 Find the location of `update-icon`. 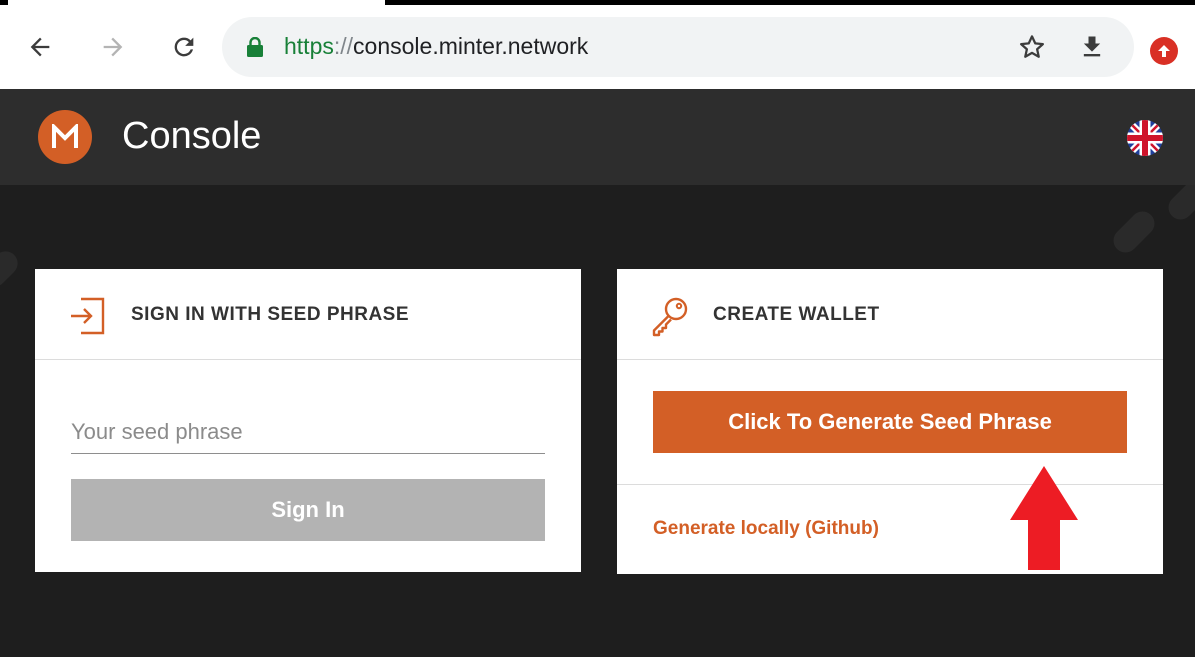

update-icon is located at coordinates (1164, 51).